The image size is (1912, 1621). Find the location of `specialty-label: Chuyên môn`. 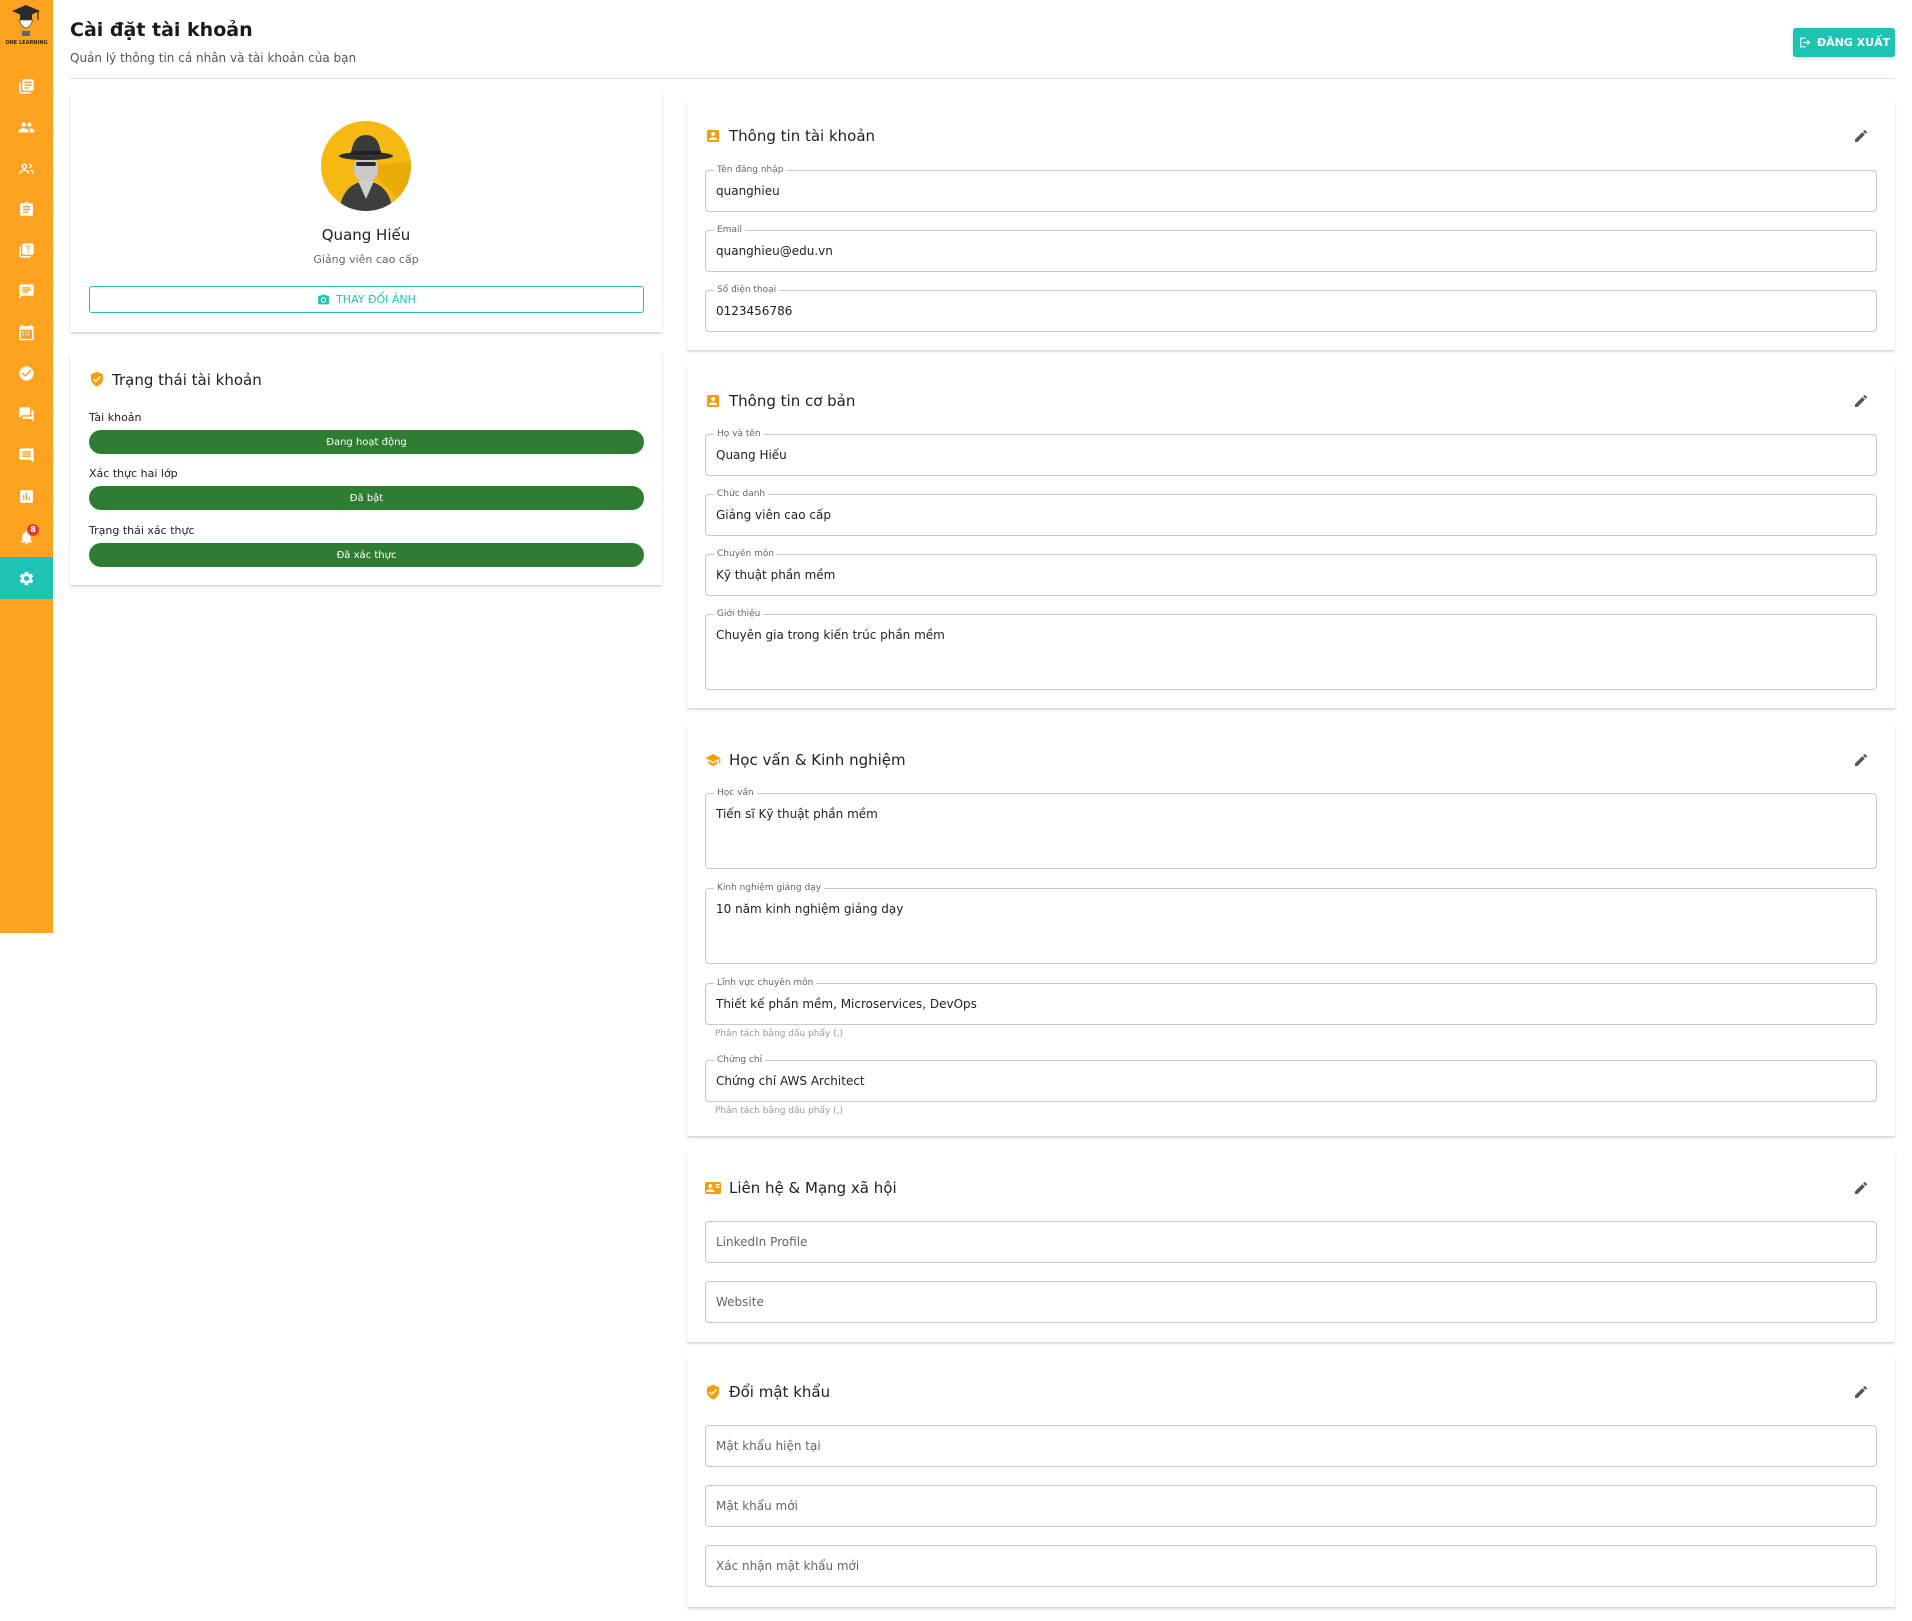

specialty-label: Chuyên môn is located at coordinates (746, 554).